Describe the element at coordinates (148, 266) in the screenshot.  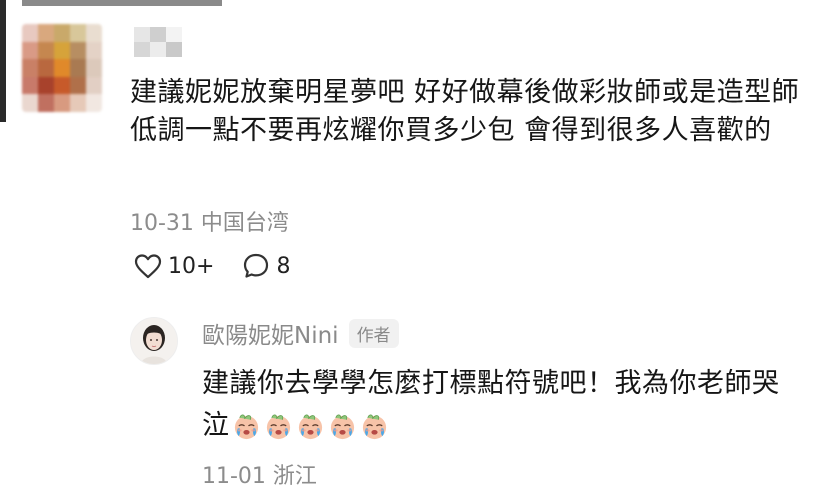
I see `heart-icon` at that location.